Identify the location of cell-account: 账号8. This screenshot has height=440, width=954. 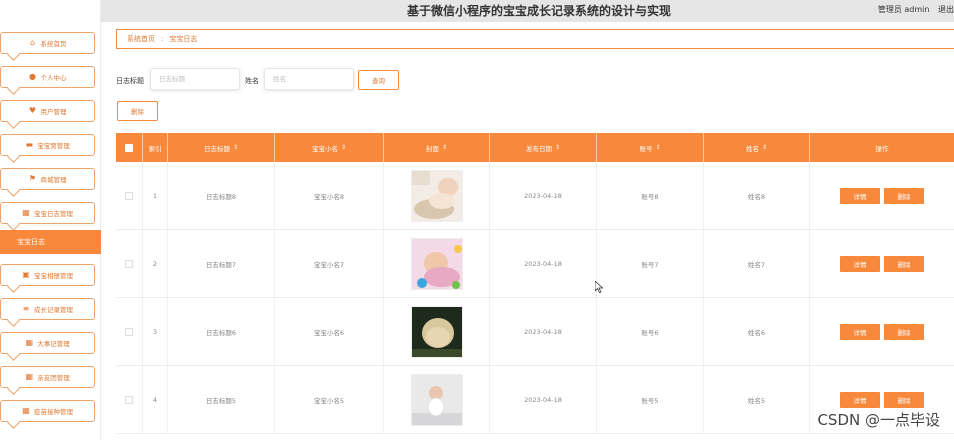
(650, 196).